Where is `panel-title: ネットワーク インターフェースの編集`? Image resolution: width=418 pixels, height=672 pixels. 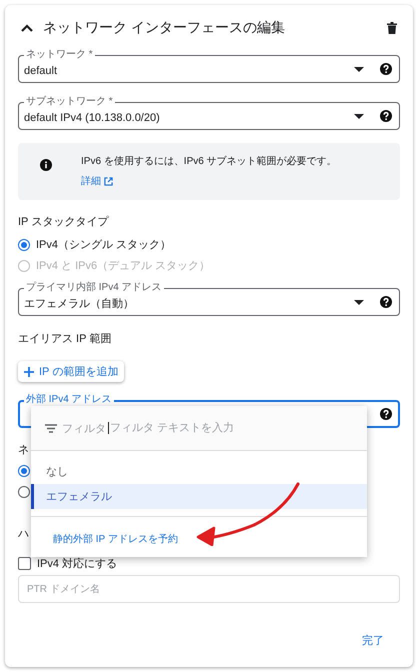 panel-title: ネットワーク インターフェースの編集 is located at coordinates (164, 28).